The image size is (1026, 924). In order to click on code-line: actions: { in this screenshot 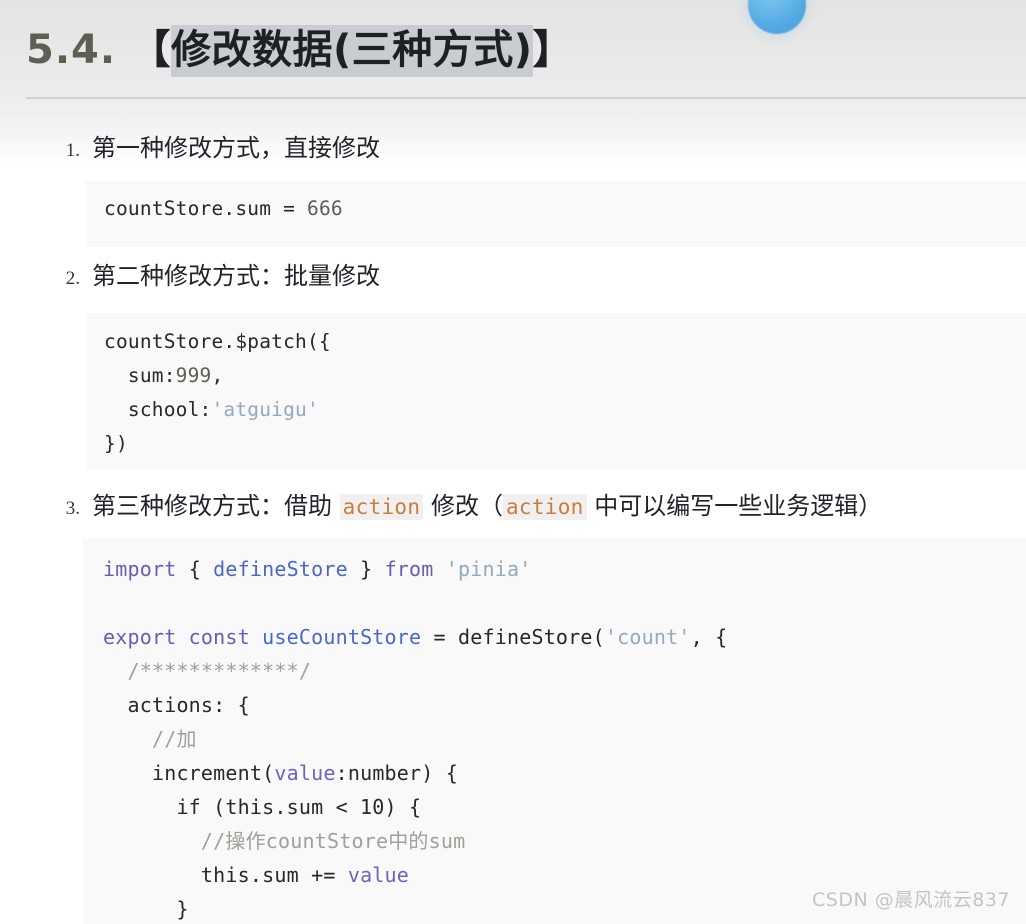, I will do `click(176, 705)`.